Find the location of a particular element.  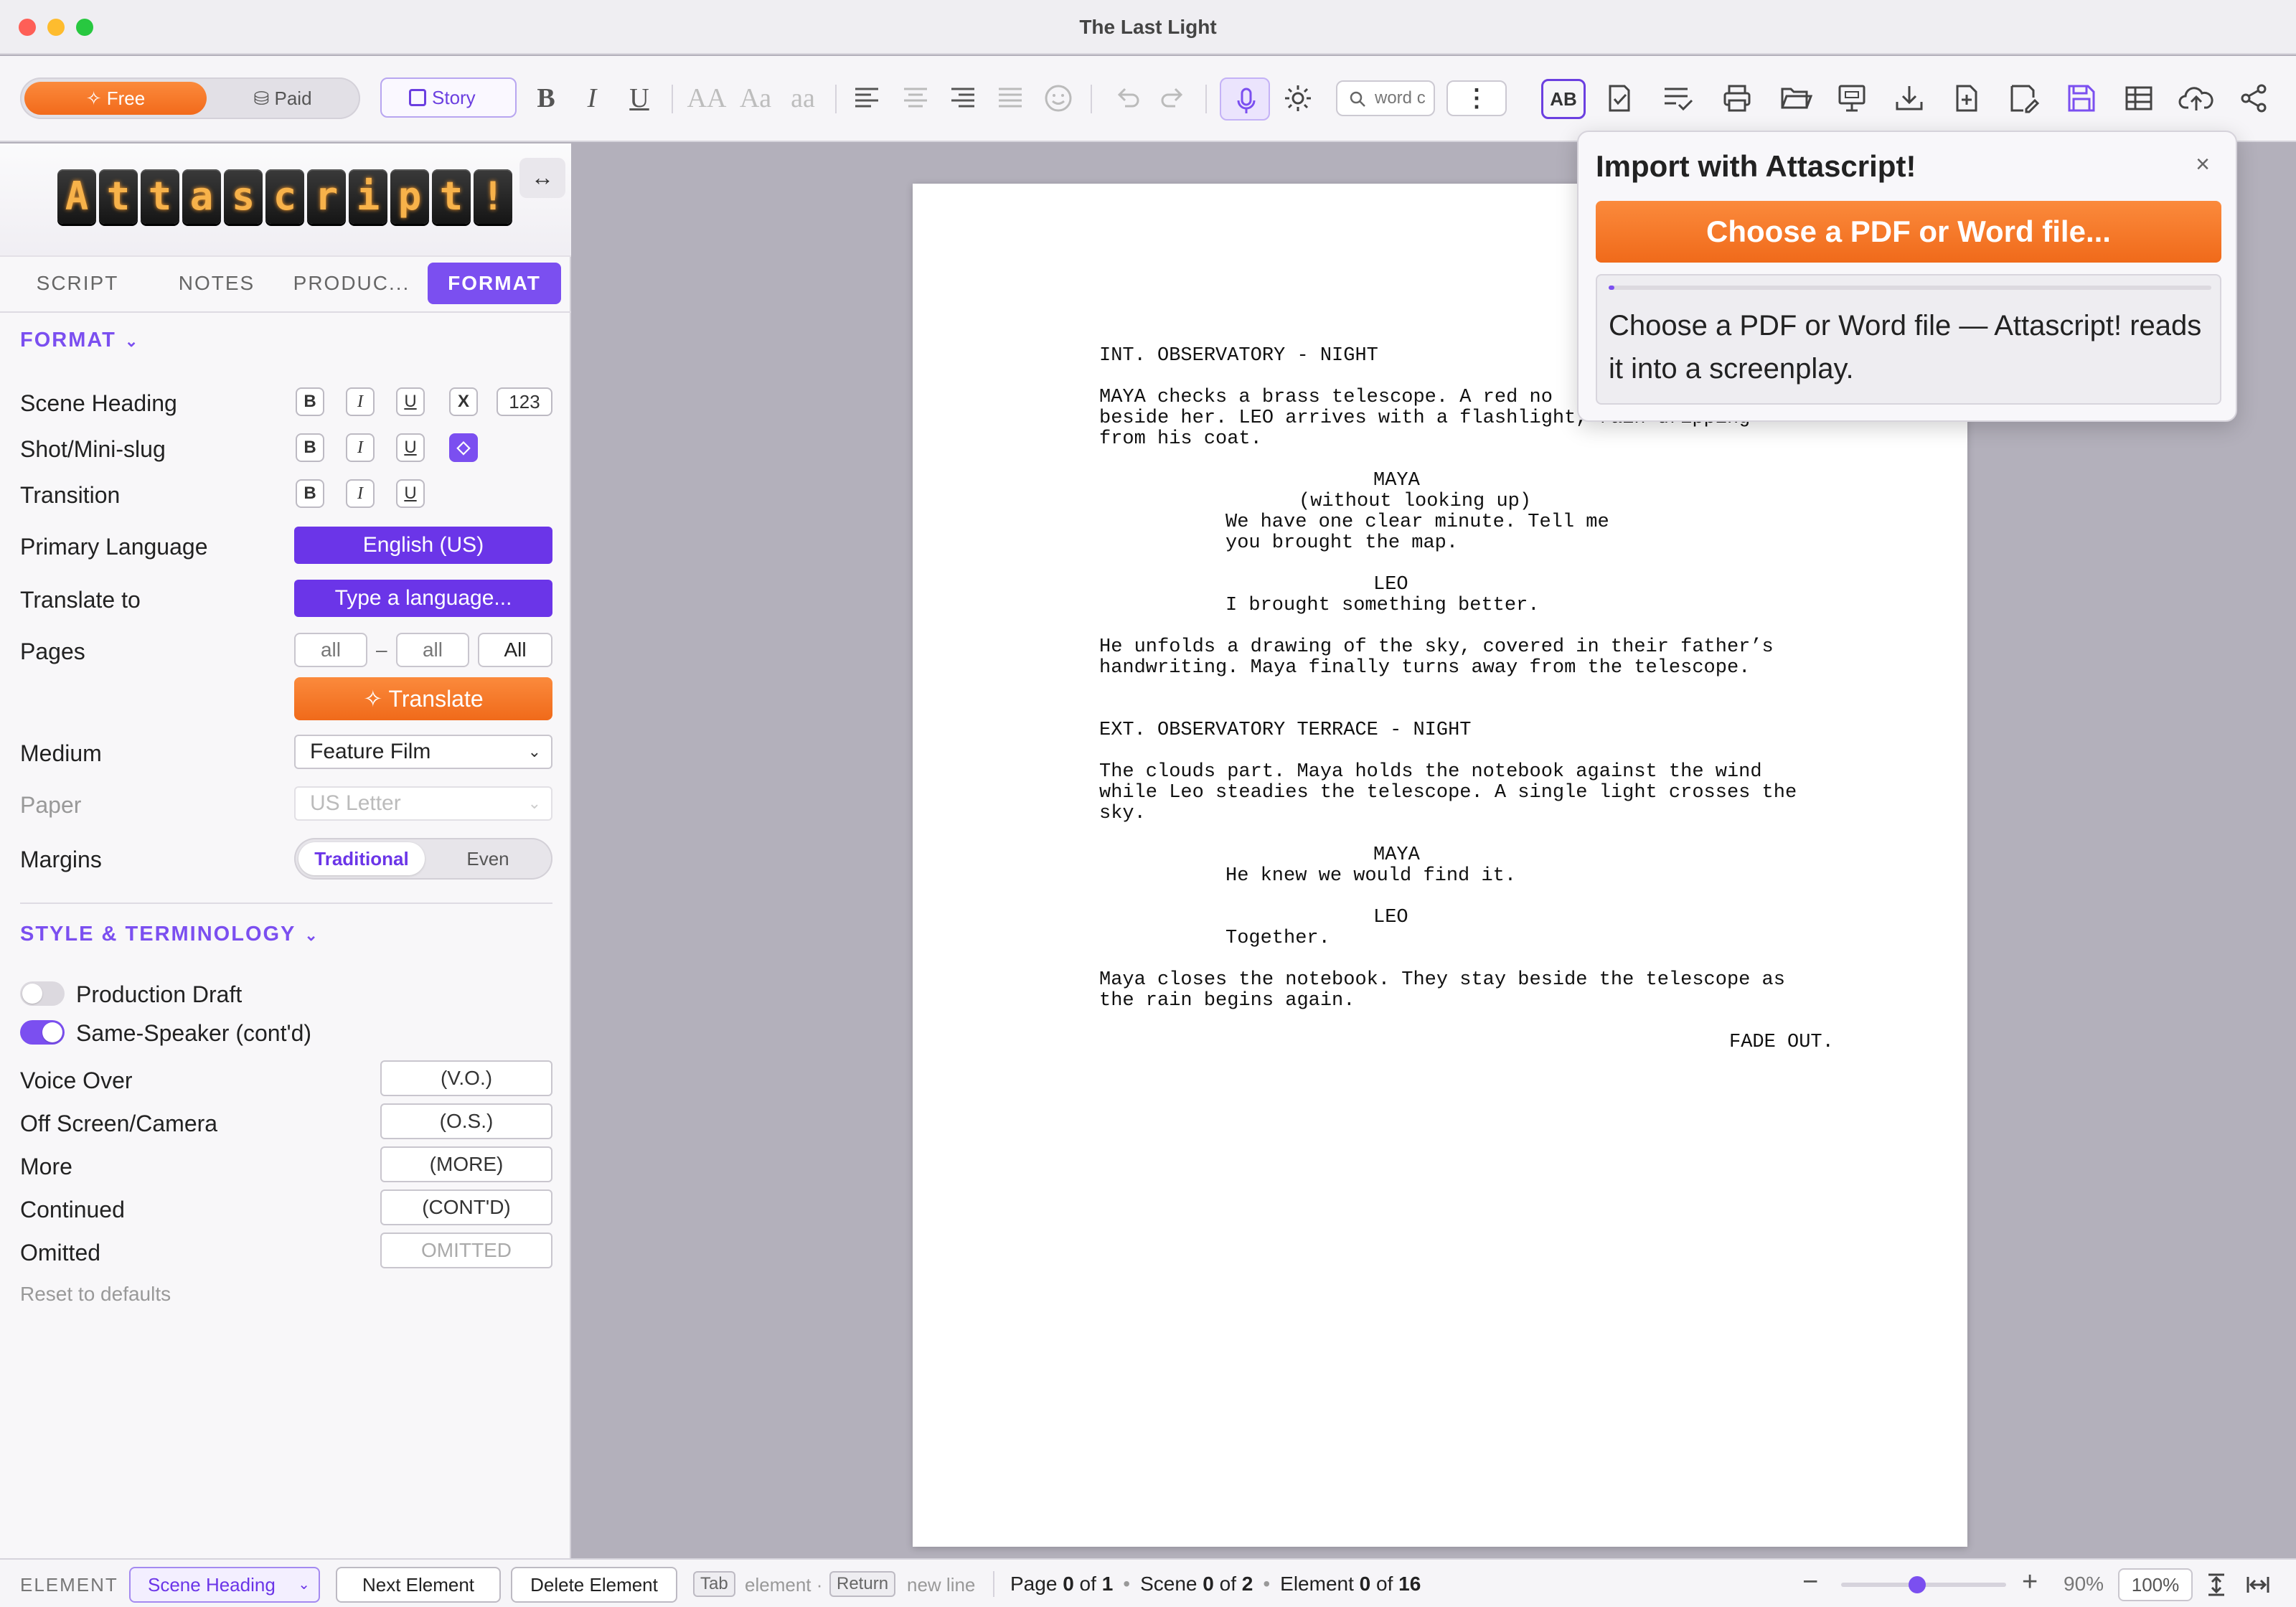

titlecase-button: Aa is located at coordinates (755, 98).